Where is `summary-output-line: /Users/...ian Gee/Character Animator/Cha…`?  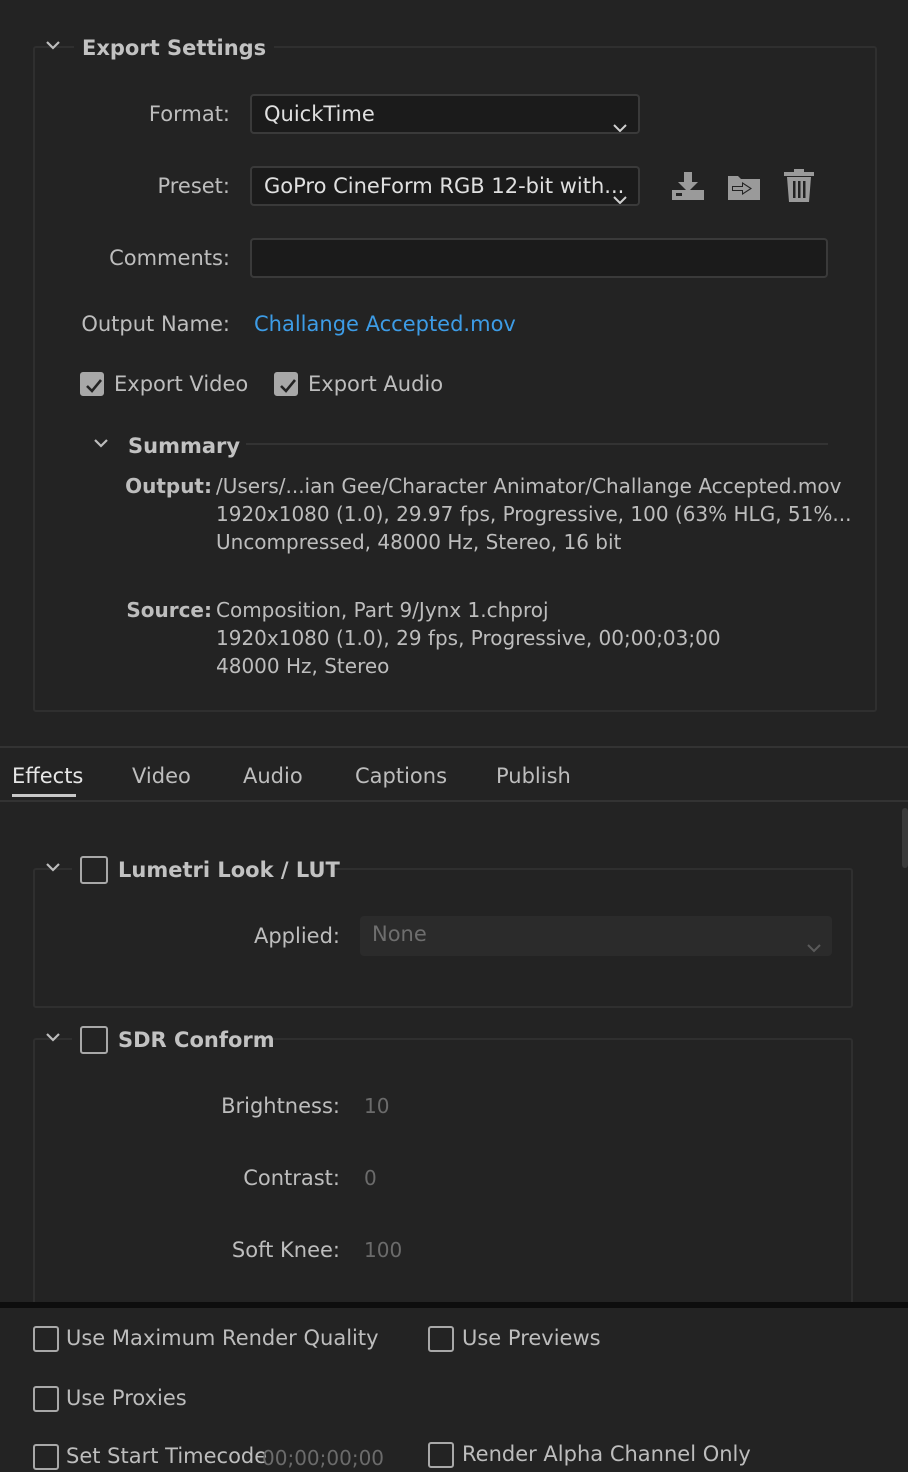 summary-output-line: /Users/...ian Gee/Character Animator/Cha… is located at coordinates (529, 486).